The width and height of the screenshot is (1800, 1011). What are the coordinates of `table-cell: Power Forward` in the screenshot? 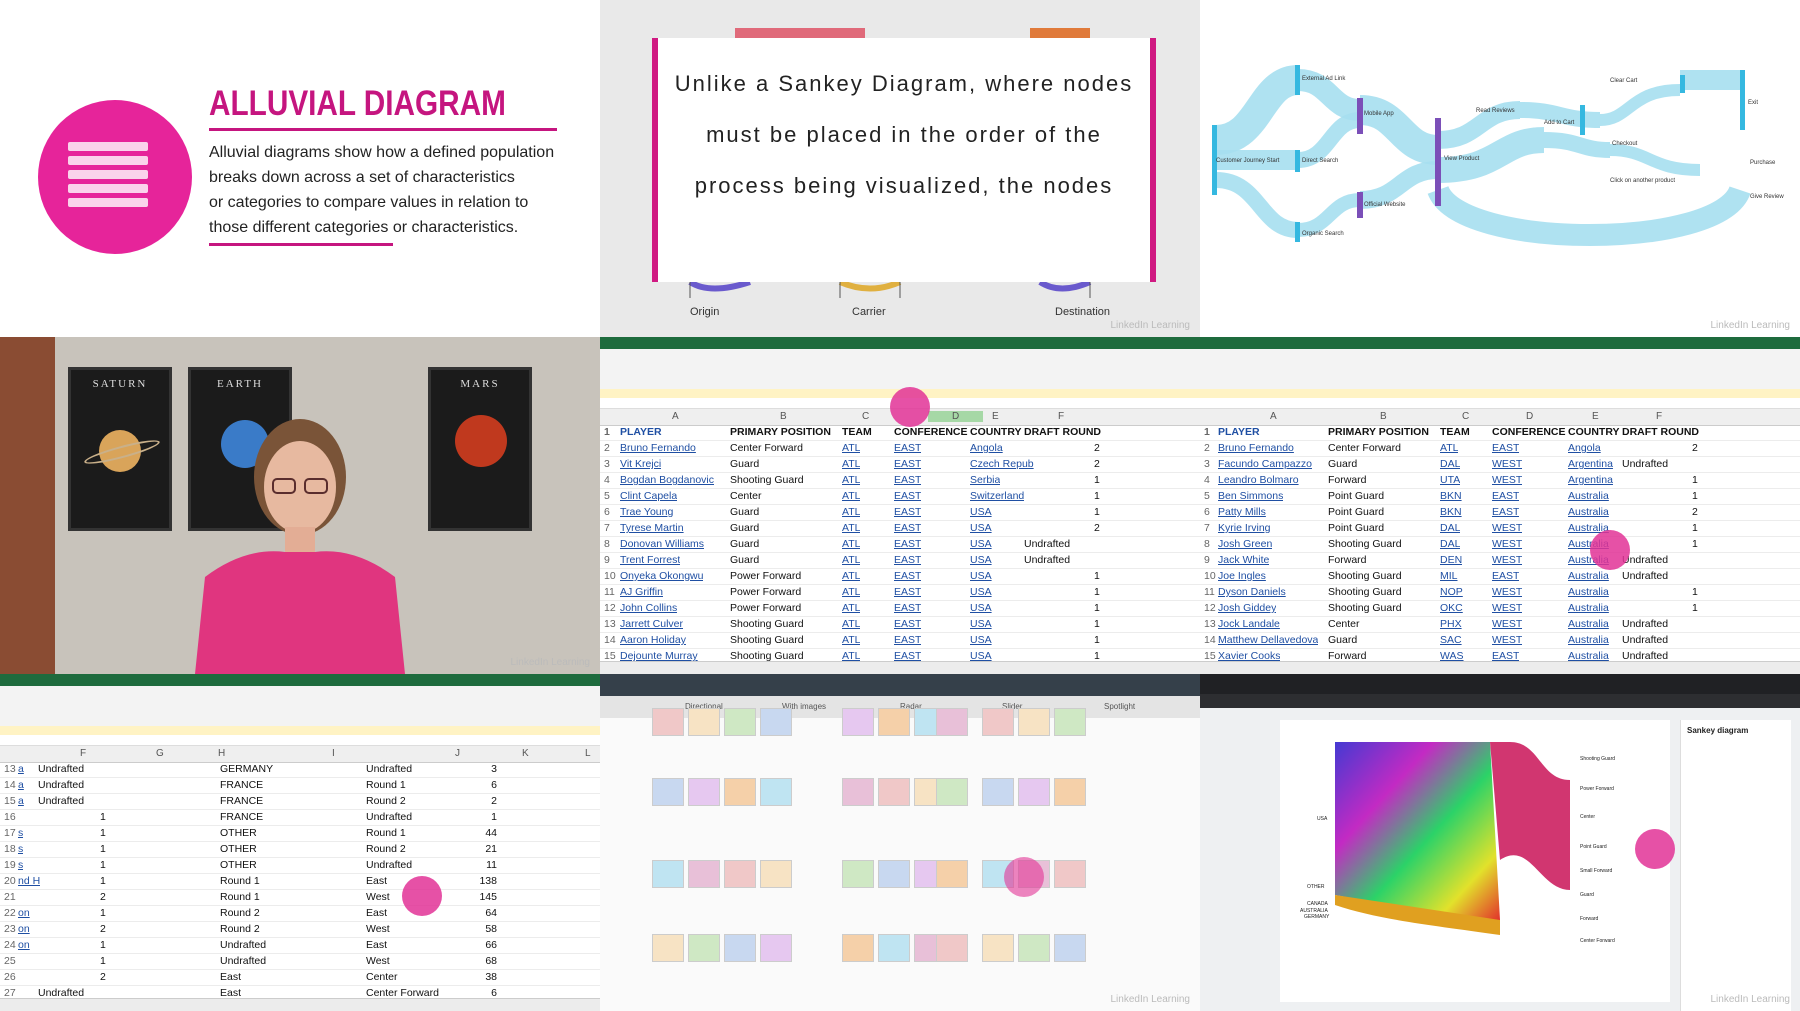 It's located at (765, 608).